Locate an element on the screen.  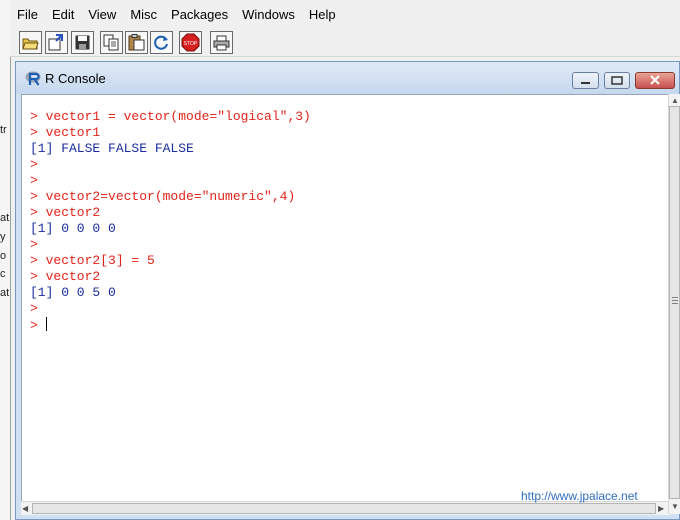
console-line-text: > vector1 is located at coordinates (65, 132).